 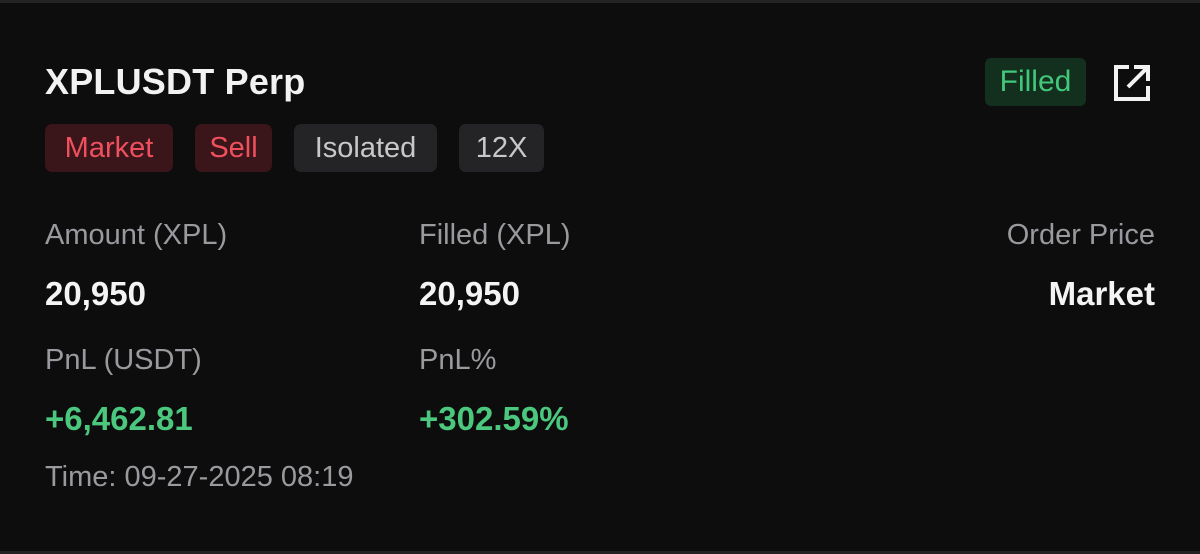 I want to click on pnl-label: PnL (USDT), so click(x=123, y=360).